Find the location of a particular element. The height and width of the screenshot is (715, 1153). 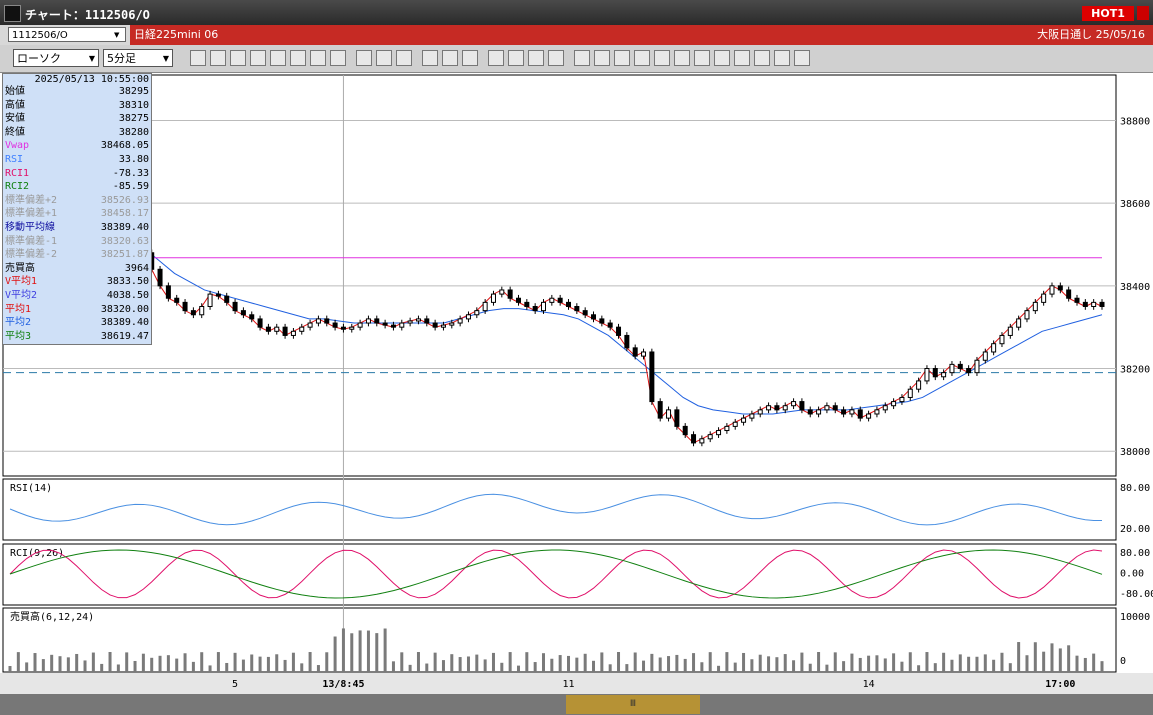

info-key: 始値 is located at coordinates (15, 91).